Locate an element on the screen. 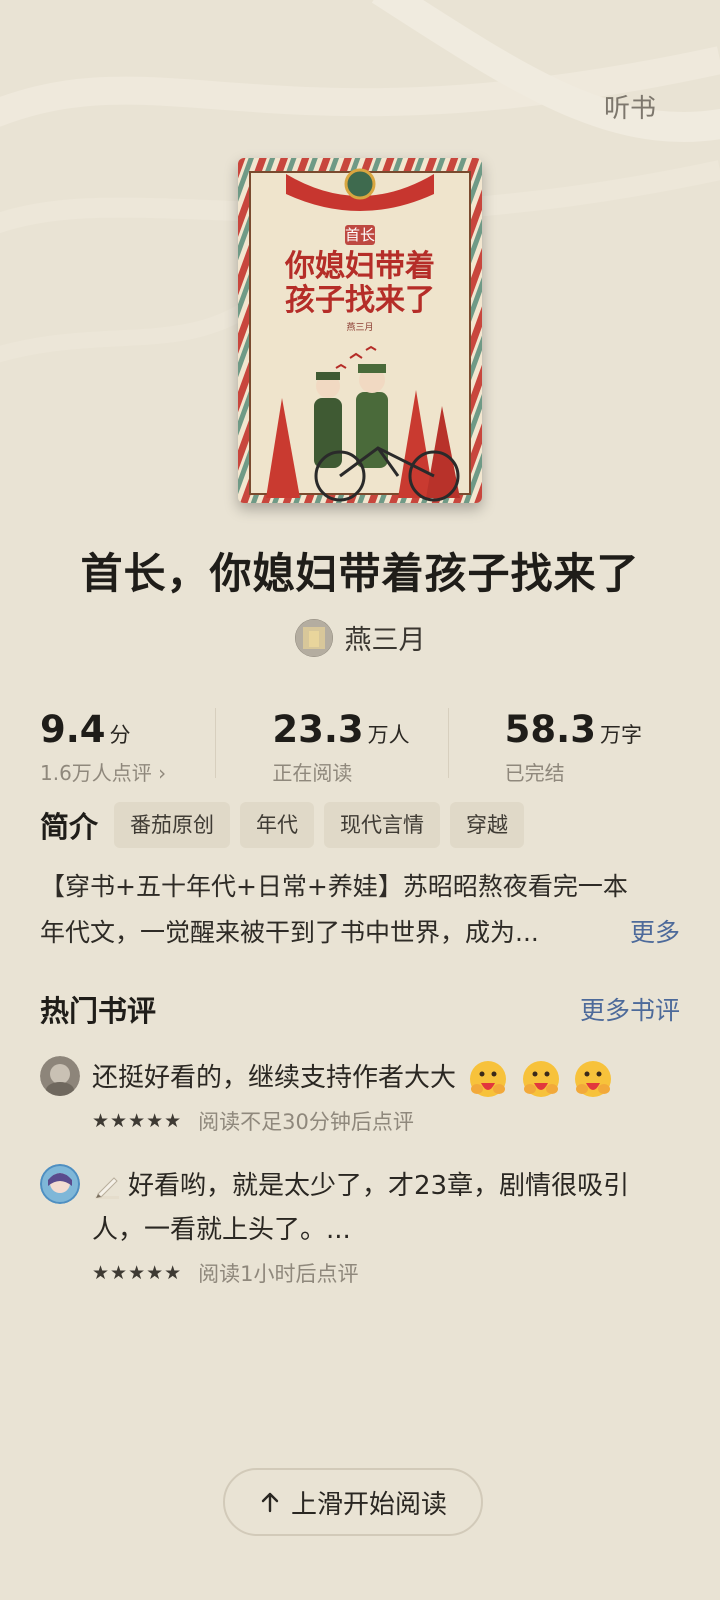 This screenshot has height=1600, width=720. start-reading-label: 上滑开始阅读 is located at coordinates (368, 1504).